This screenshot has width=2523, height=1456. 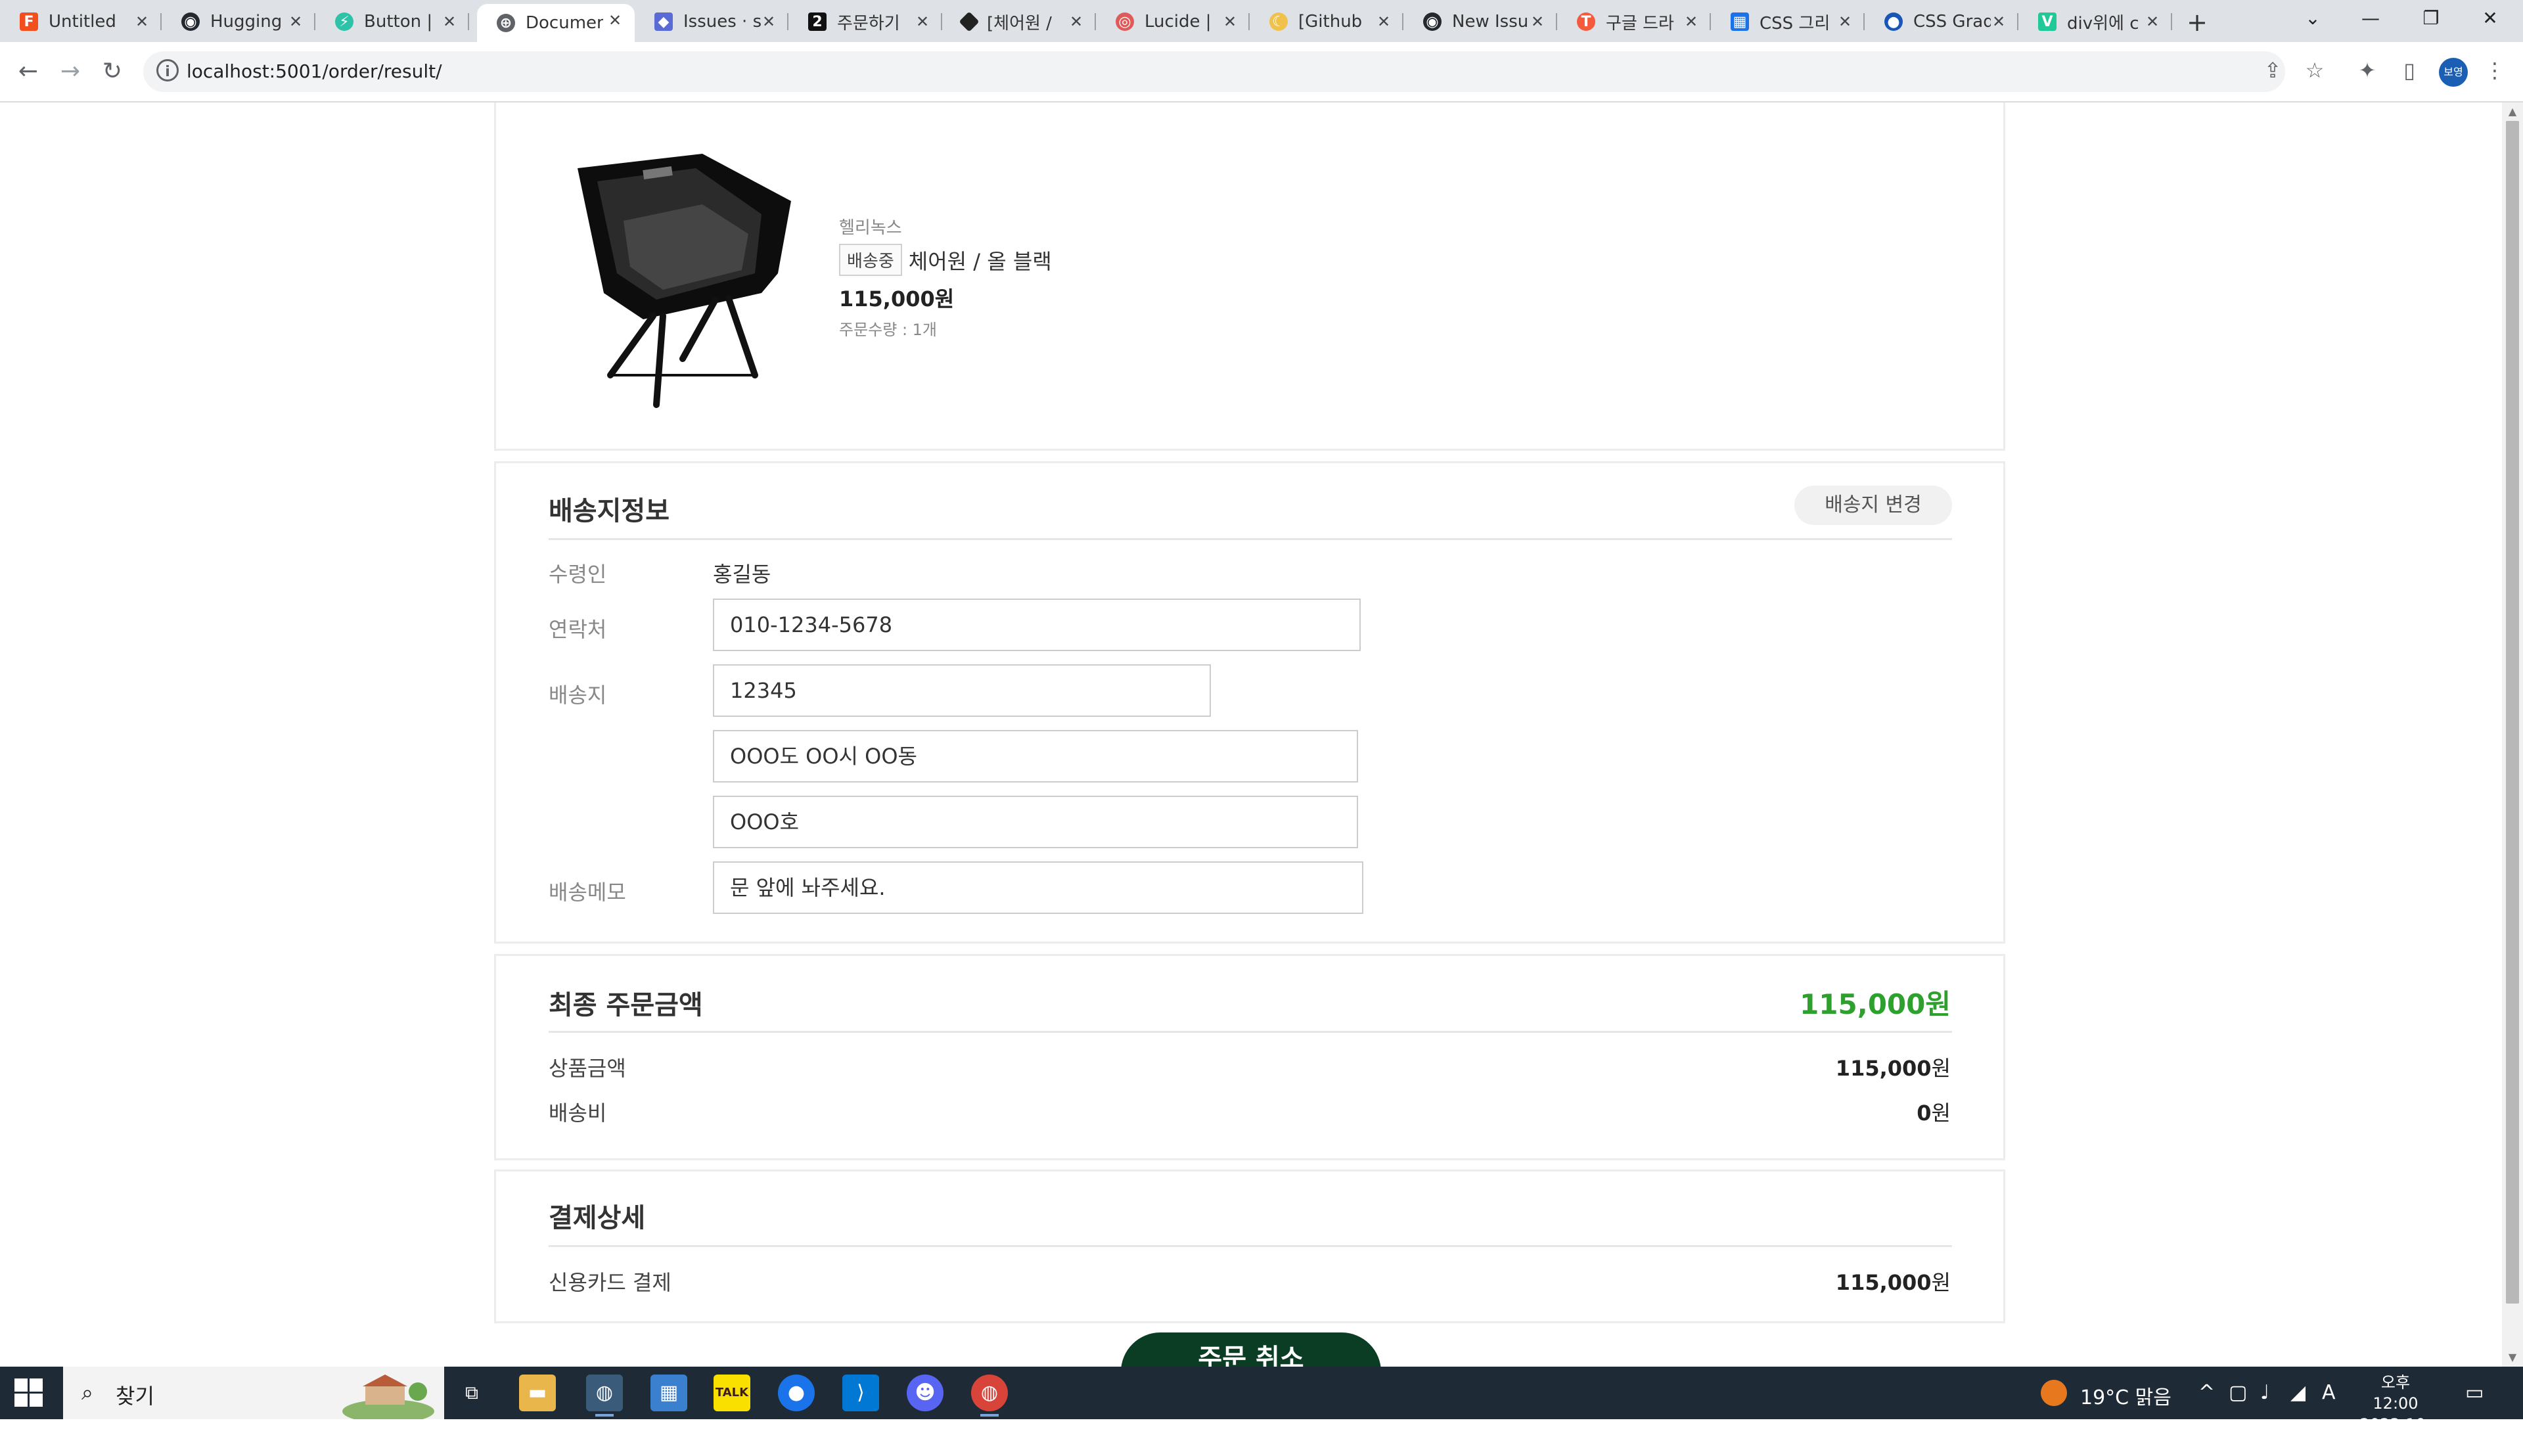 I want to click on product-image, so click(x=679, y=280).